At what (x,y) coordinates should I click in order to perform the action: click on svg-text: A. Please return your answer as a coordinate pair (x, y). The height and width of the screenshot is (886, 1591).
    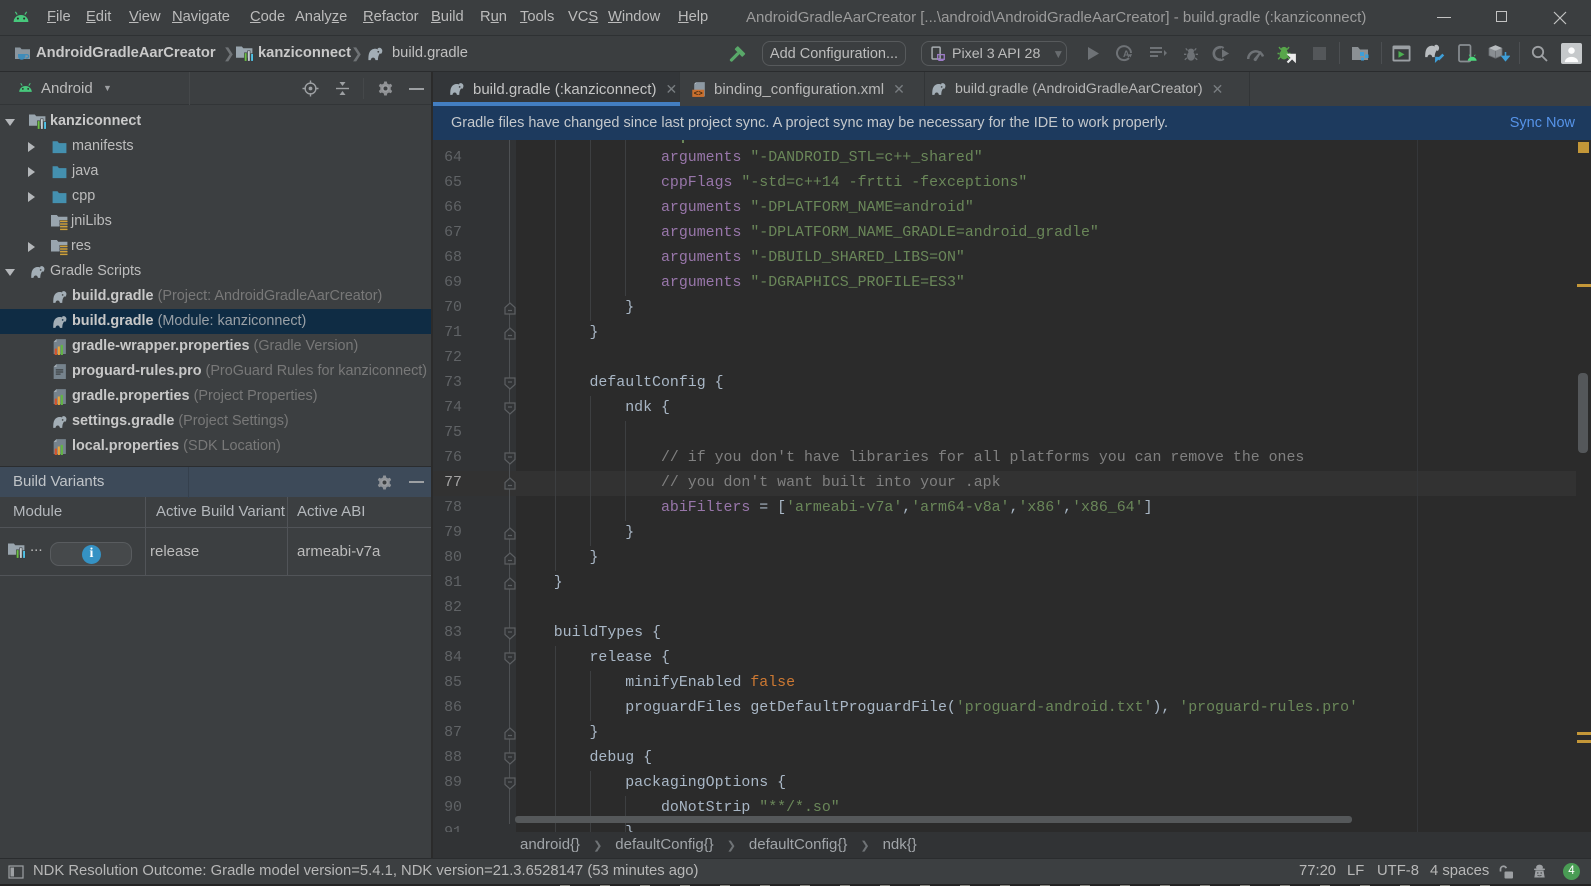
    Looking at the image, I should click on (1126, 54).